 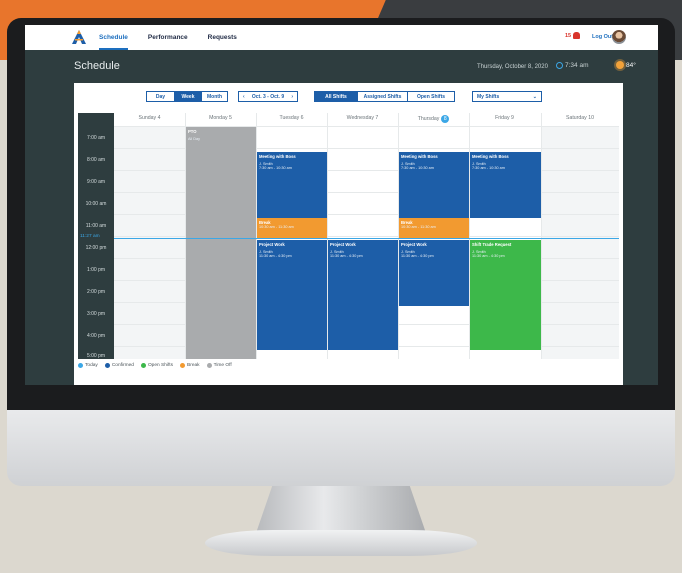 I want to click on timeoff-dot-icon, so click(x=209, y=365).